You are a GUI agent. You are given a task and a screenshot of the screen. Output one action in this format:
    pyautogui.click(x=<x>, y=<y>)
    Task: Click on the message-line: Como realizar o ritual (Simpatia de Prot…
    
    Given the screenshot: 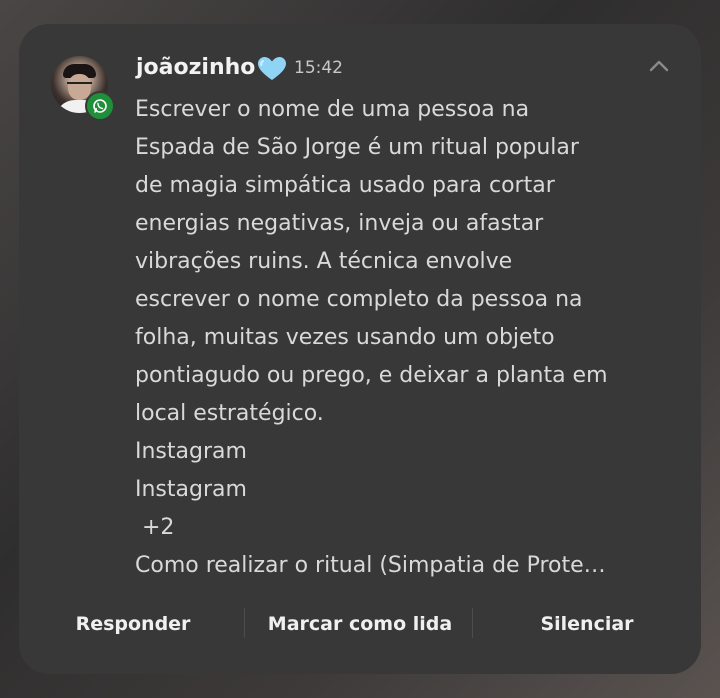 What is the action you would take?
    pyautogui.click(x=370, y=565)
    